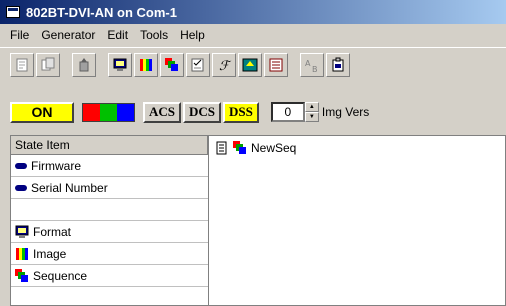  What do you see at coordinates (315, 69) in the screenshot?
I see `svg-text: B` at bounding box center [315, 69].